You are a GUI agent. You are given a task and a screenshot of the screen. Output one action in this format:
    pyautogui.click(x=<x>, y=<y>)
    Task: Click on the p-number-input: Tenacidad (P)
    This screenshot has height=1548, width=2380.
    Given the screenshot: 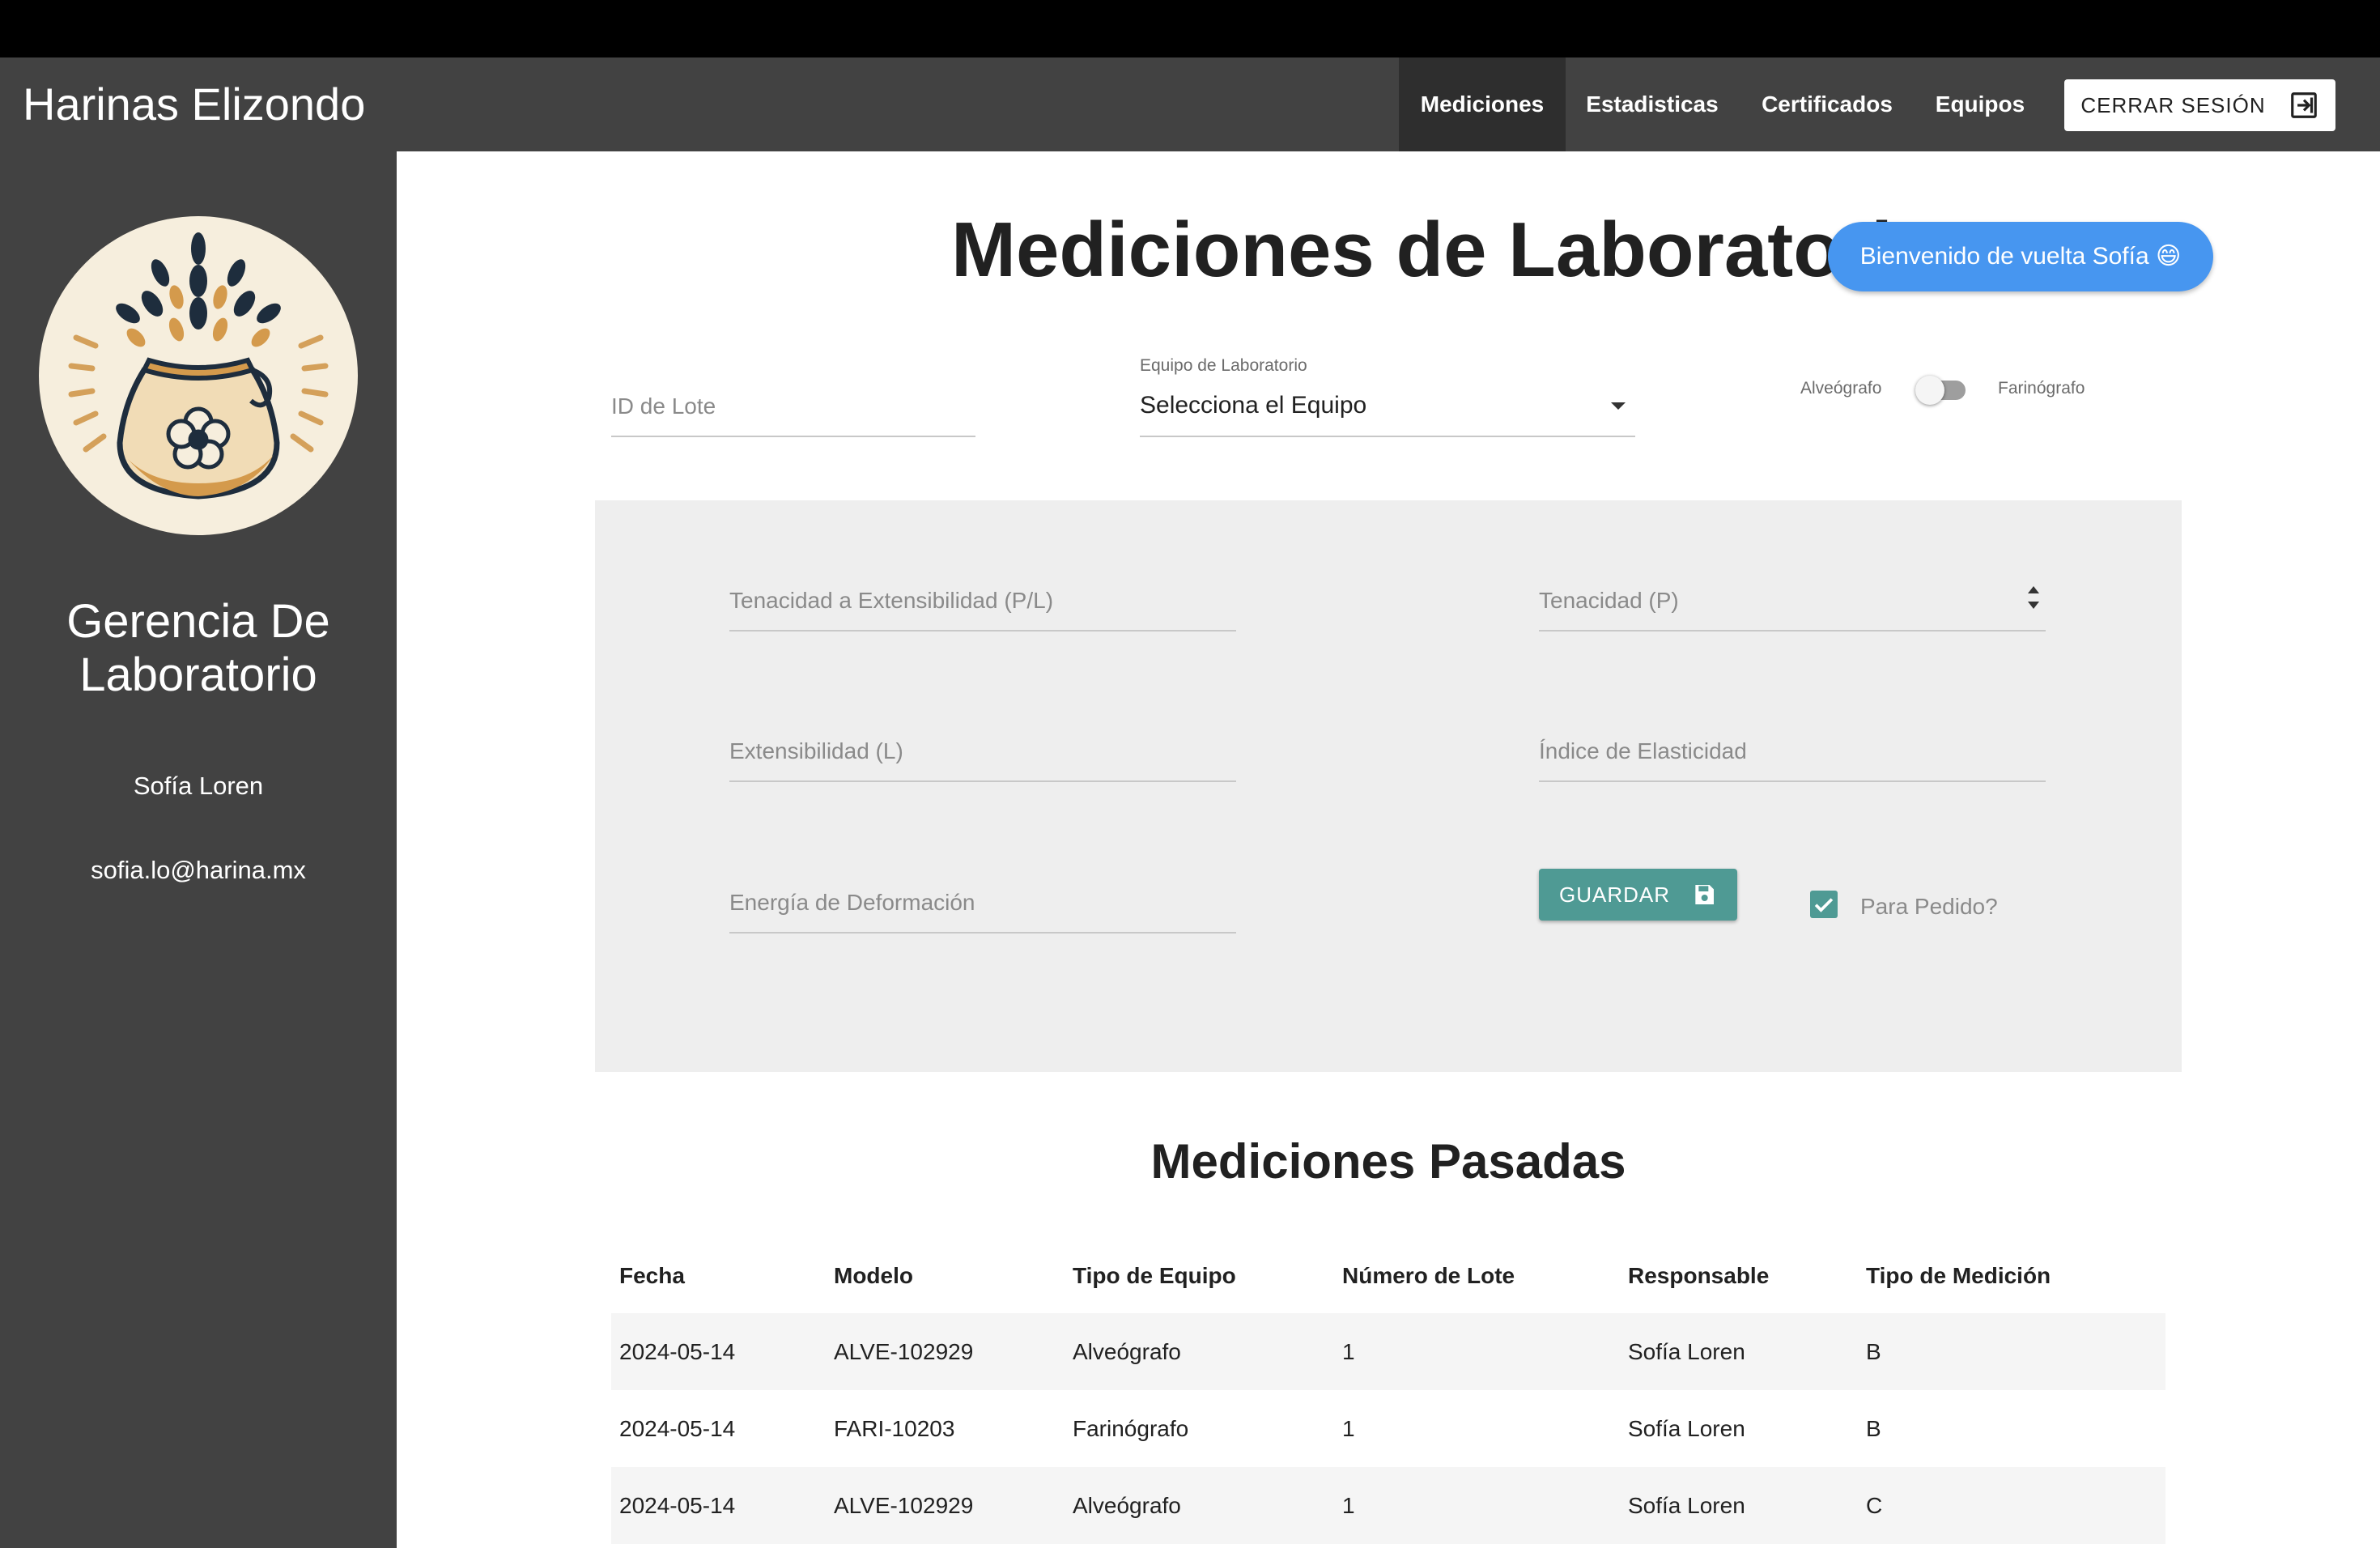 What is the action you would take?
    pyautogui.click(x=1793, y=591)
    